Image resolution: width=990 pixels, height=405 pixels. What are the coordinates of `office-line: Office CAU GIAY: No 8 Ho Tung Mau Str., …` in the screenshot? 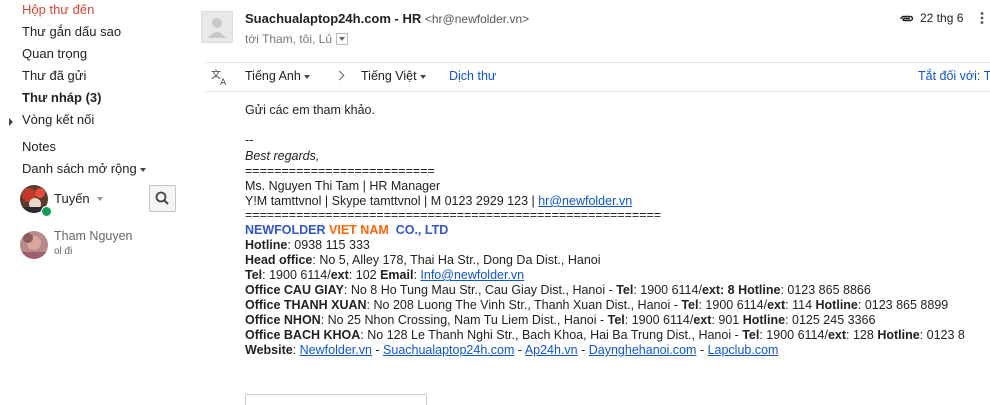 It's located at (558, 290).